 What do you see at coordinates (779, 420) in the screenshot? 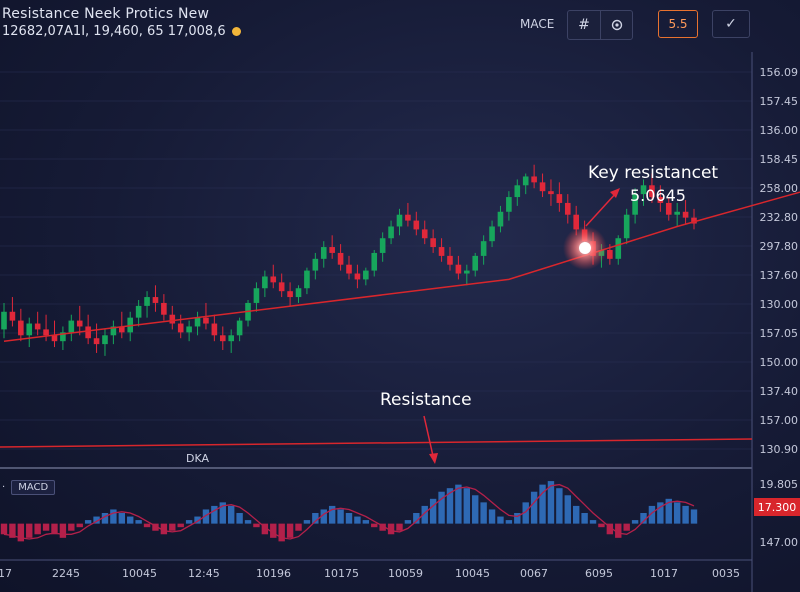
I see `y-axis-label: 157.00` at bounding box center [779, 420].